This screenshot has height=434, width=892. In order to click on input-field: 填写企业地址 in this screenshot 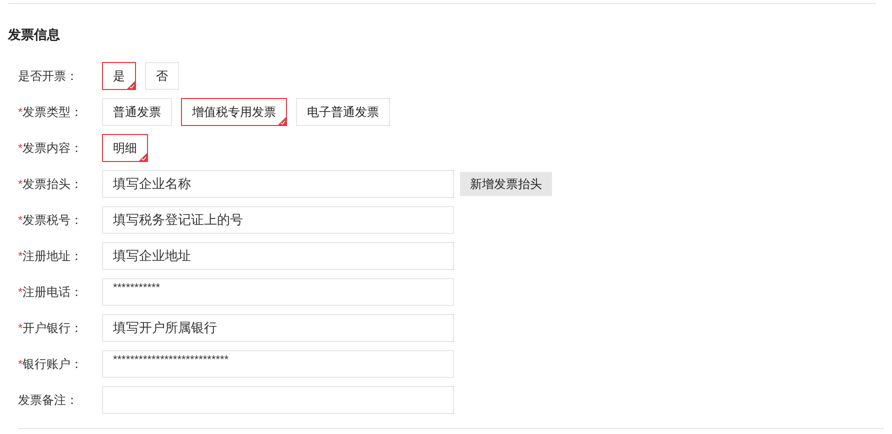, I will do `click(278, 256)`.